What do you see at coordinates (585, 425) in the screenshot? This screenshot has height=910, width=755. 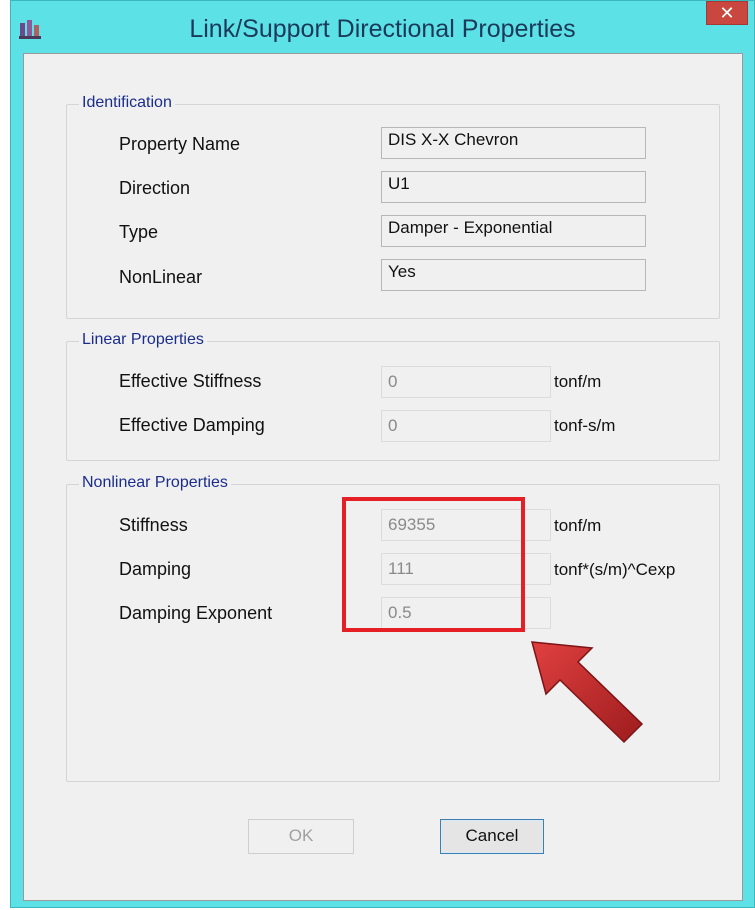 I see `effective-damping-unit: tonf-s/m` at bounding box center [585, 425].